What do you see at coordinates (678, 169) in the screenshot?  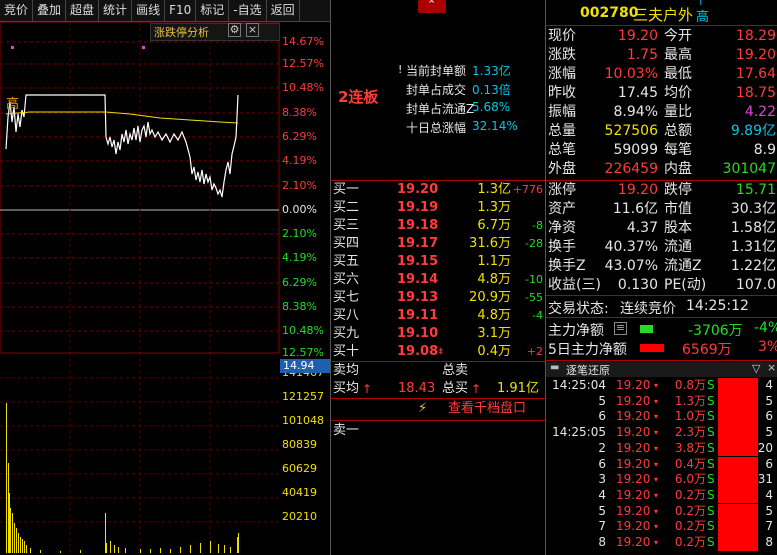 I see `quote-label: 内盘` at bounding box center [678, 169].